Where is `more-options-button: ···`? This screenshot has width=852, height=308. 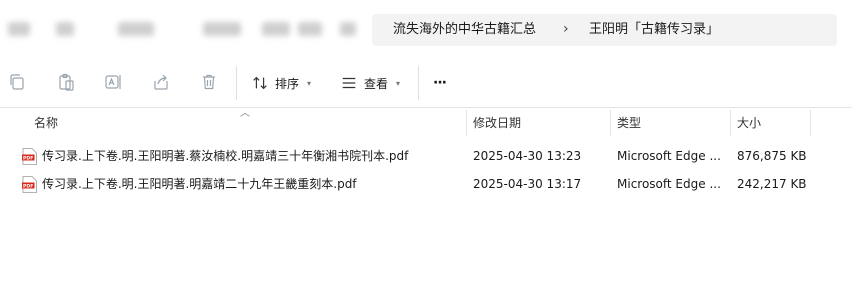 more-options-button: ··· is located at coordinates (440, 83).